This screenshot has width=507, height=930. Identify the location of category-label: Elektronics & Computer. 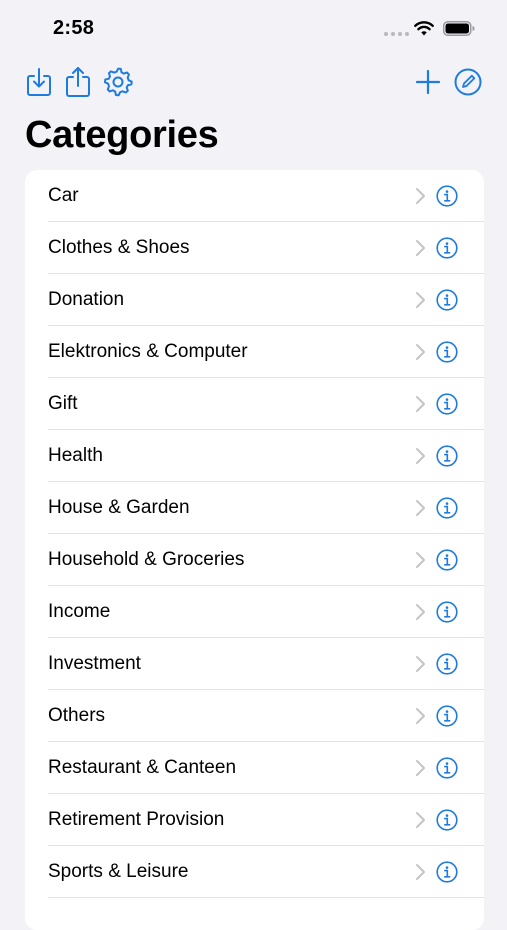
(148, 351).